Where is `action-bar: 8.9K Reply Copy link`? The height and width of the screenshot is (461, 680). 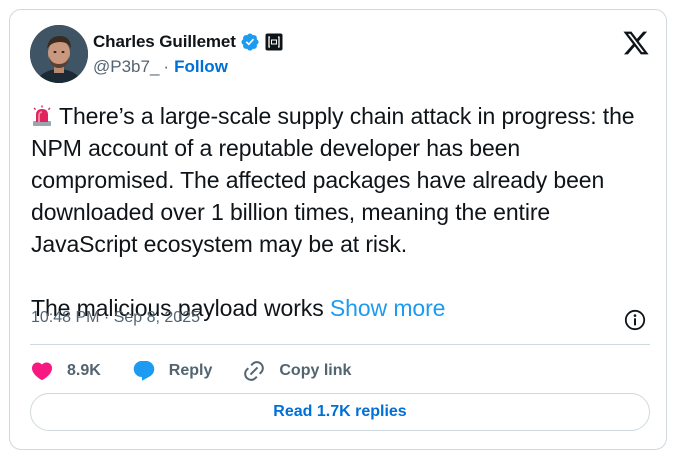 action-bar: 8.9K Reply Copy link is located at coordinates (190, 371).